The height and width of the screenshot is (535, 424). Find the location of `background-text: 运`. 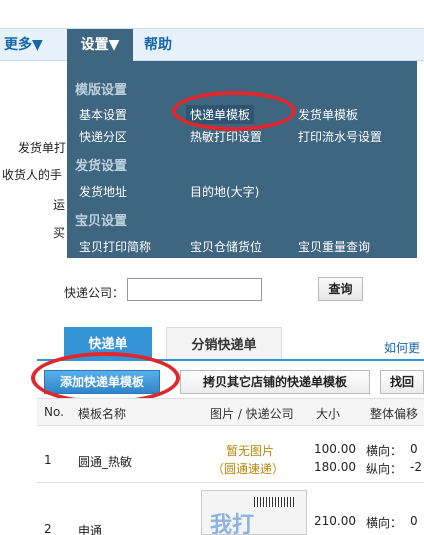

background-text: 运 is located at coordinates (59, 205).